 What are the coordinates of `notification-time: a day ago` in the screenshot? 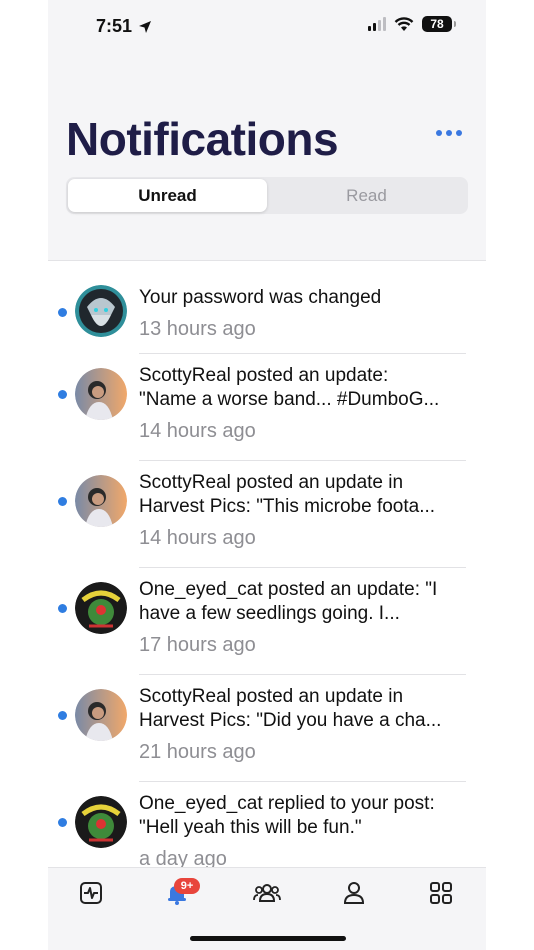 It's located at (183, 858).